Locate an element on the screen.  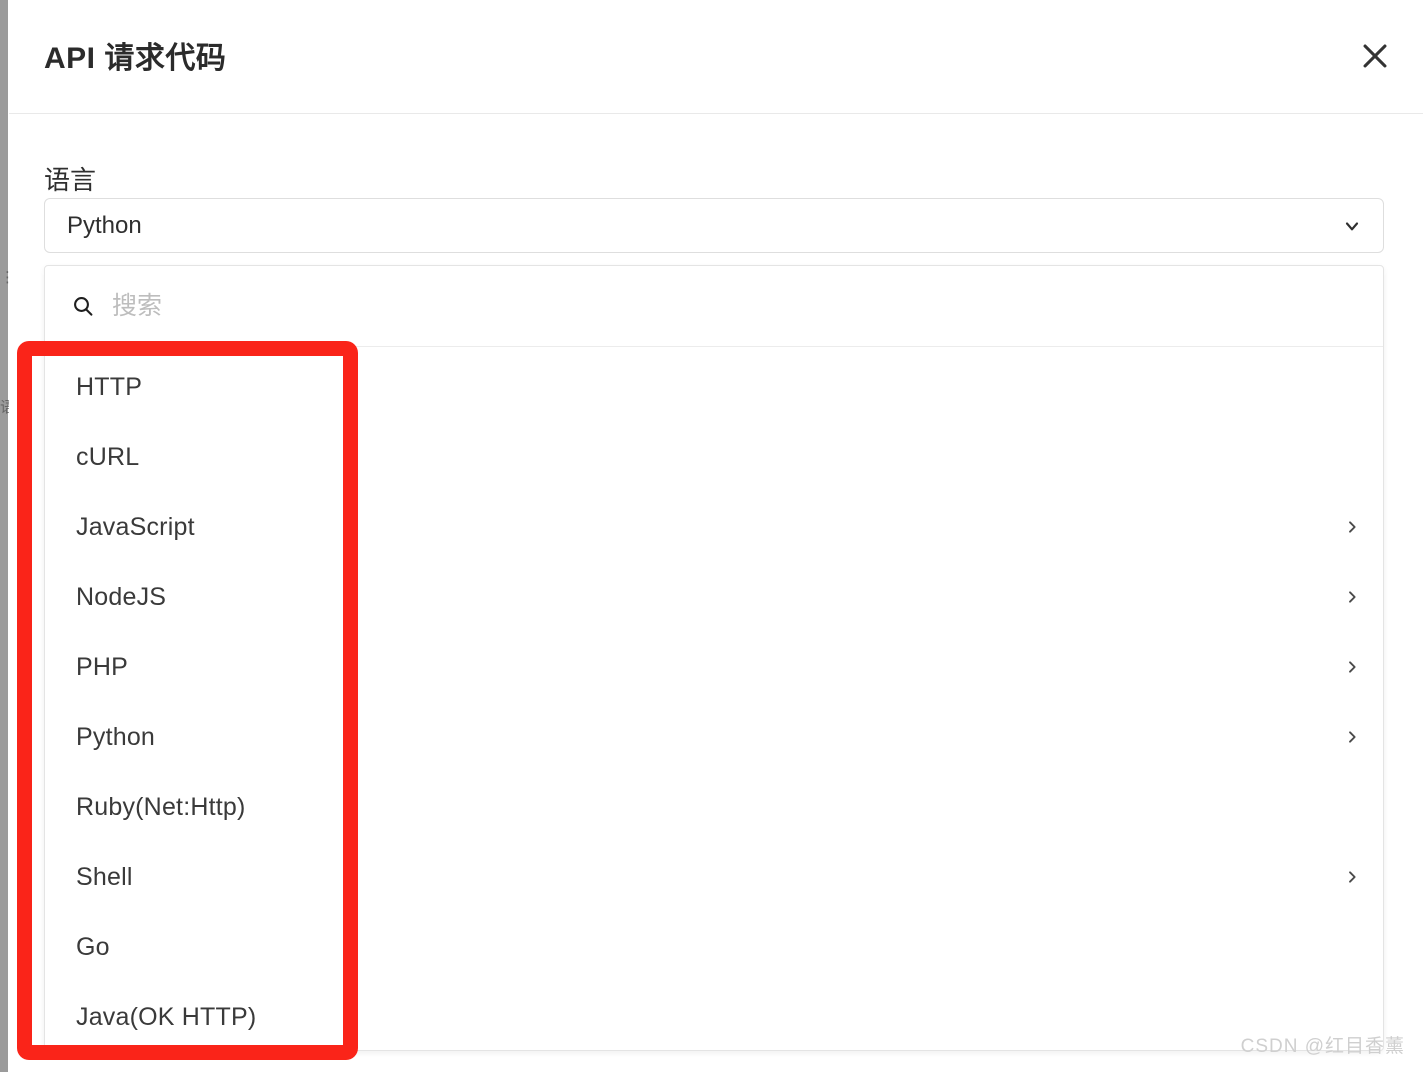
dropdown-search-row is located at coordinates (714, 306).